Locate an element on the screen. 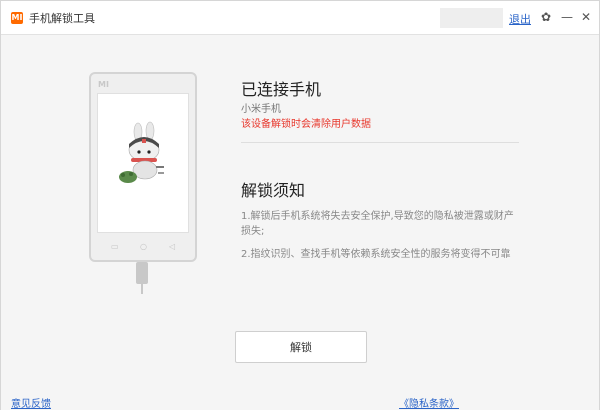 The height and width of the screenshot is (410, 600). mi-logo-icon: MI is located at coordinates (17, 18).